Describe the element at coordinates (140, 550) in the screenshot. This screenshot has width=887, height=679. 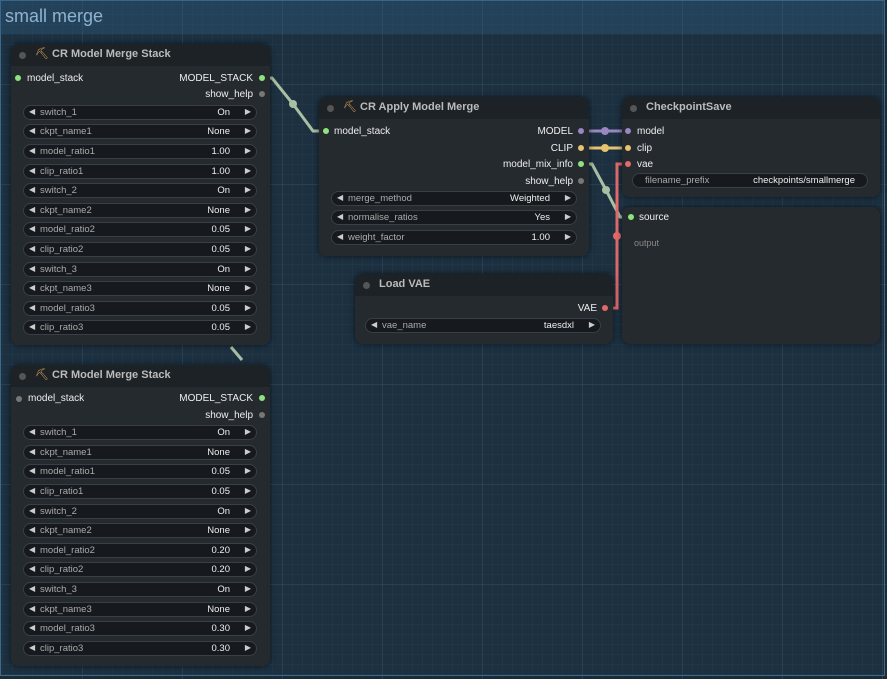
I see `widget-model-ratio2: ◀ model_ratio2 0.20 ▶` at that location.